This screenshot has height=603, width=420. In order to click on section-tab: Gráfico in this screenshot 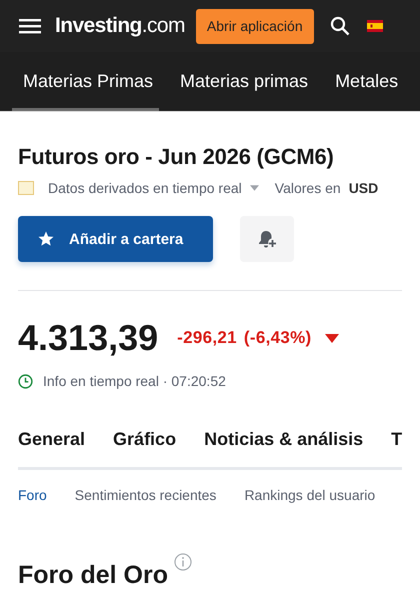, I will do `click(144, 439)`.